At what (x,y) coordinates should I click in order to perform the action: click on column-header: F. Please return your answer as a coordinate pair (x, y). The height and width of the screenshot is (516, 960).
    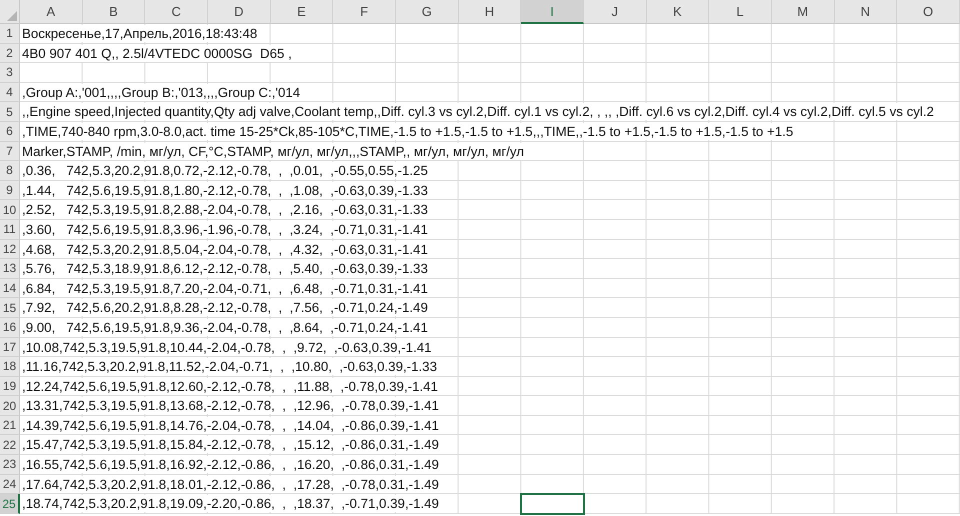
    Looking at the image, I should click on (364, 12).